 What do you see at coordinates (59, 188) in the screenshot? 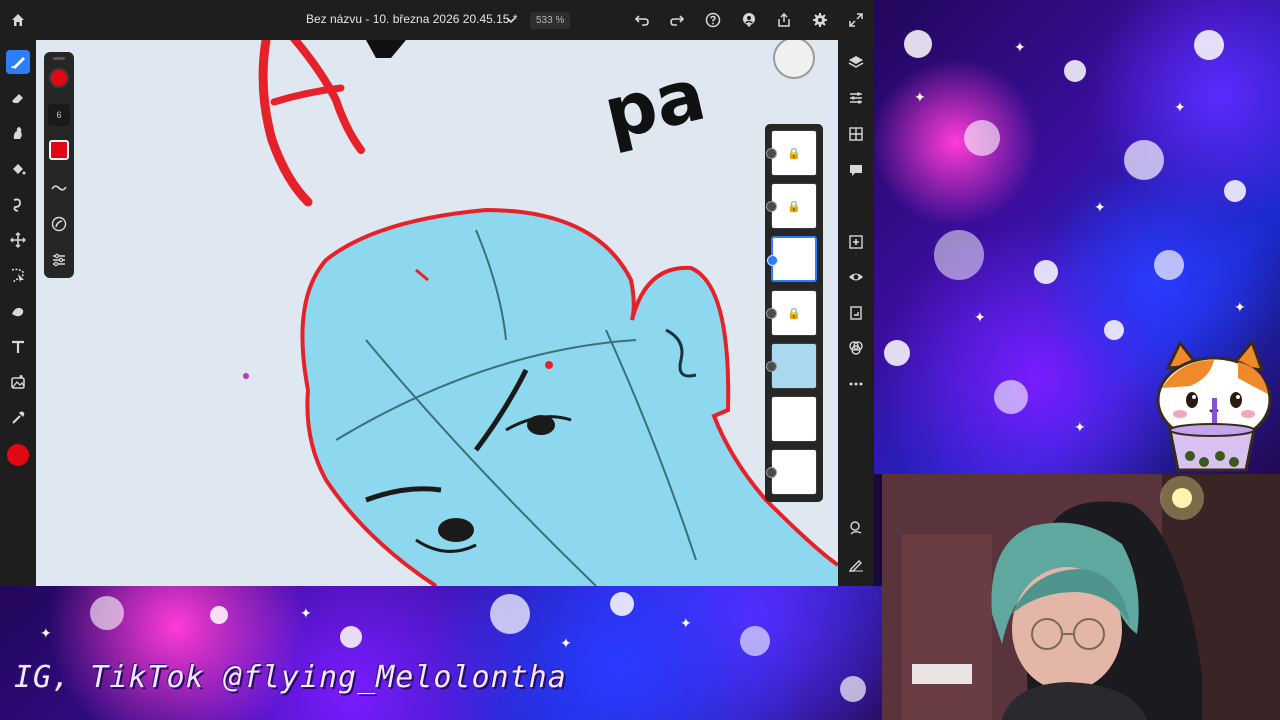
I see `smoothing-icon` at bounding box center [59, 188].